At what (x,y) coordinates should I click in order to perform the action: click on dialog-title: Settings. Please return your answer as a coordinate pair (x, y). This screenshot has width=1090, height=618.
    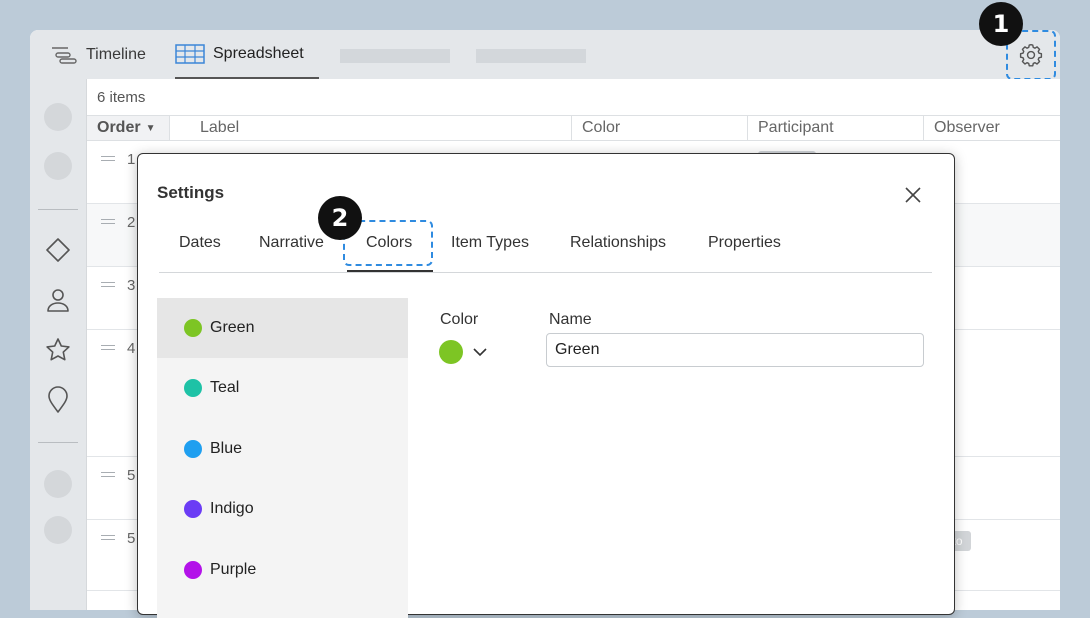
    Looking at the image, I should click on (191, 192).